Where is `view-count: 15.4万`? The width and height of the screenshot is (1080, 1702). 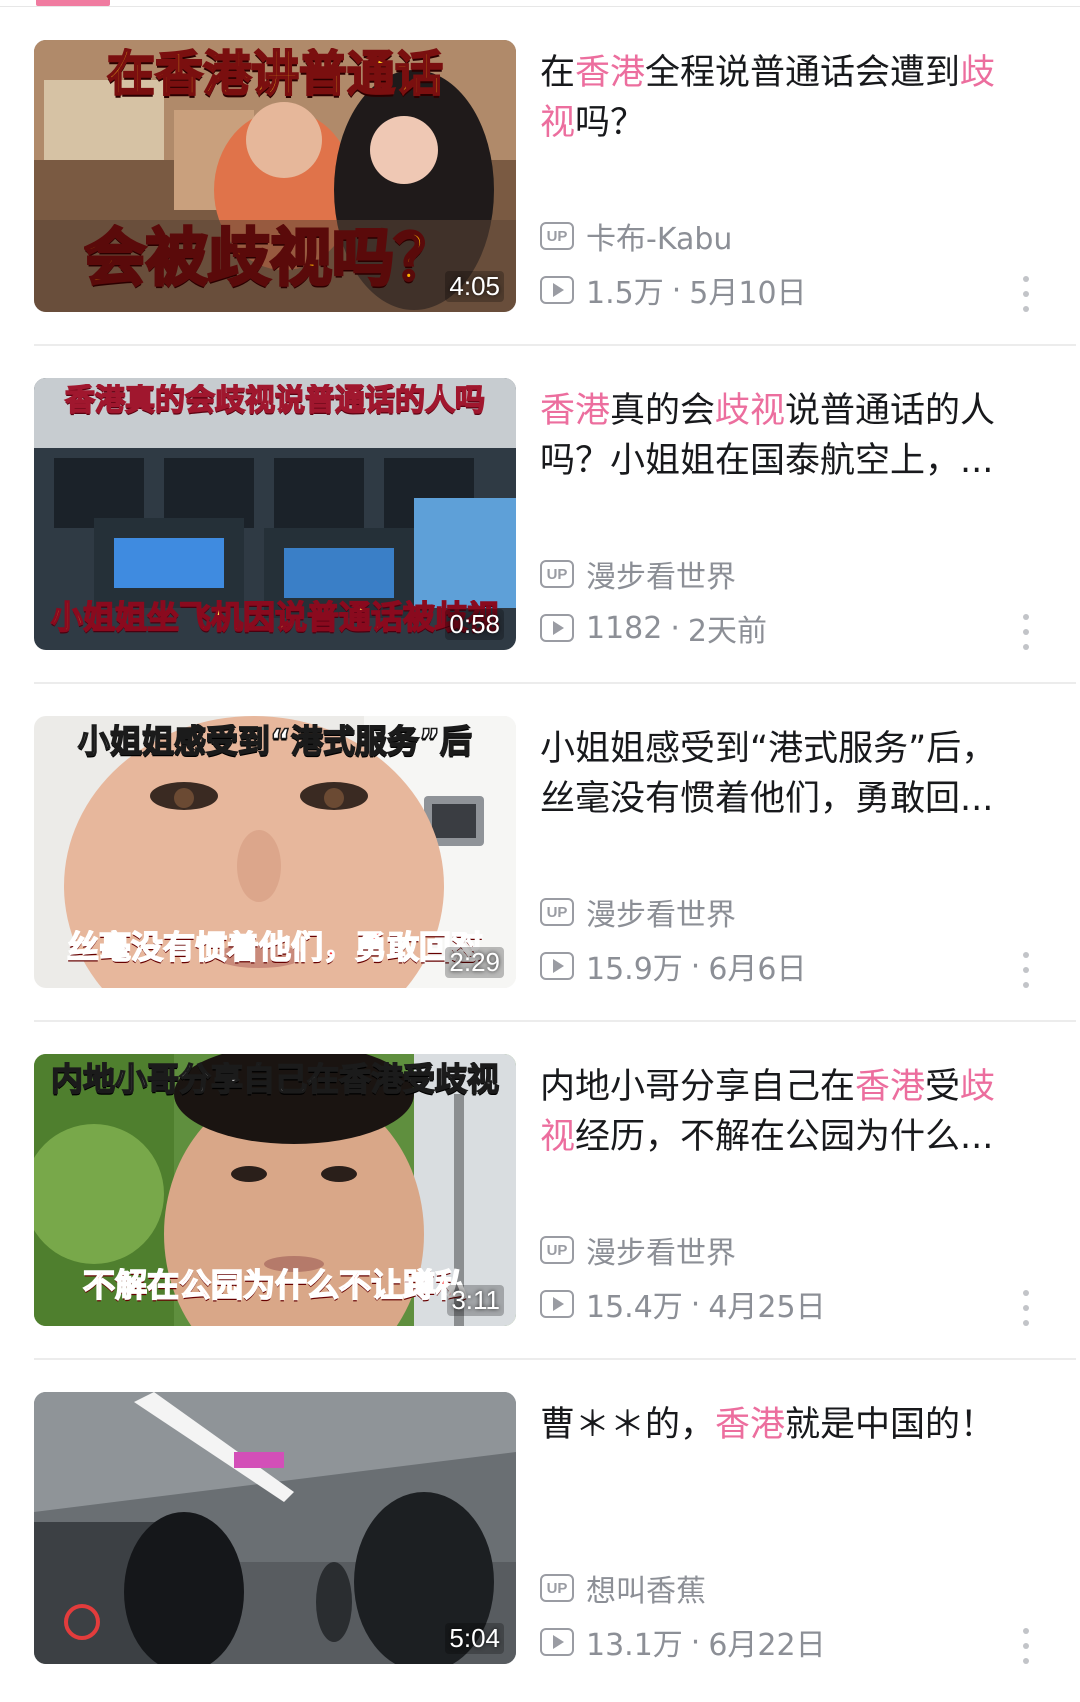
view-count: 15.4万 is located at coordinates (634, 1307).